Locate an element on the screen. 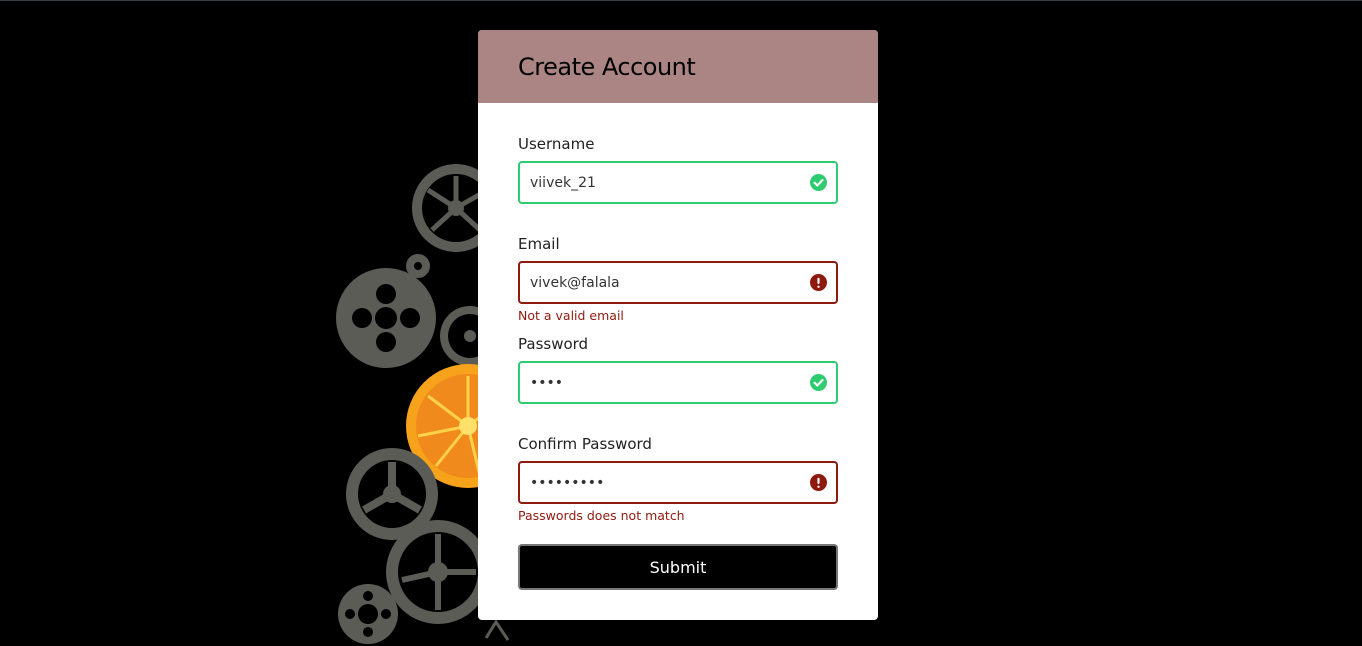 This screenshot has height=646, width=1362. password-input-wrapper is located at coordinates (678, 382).